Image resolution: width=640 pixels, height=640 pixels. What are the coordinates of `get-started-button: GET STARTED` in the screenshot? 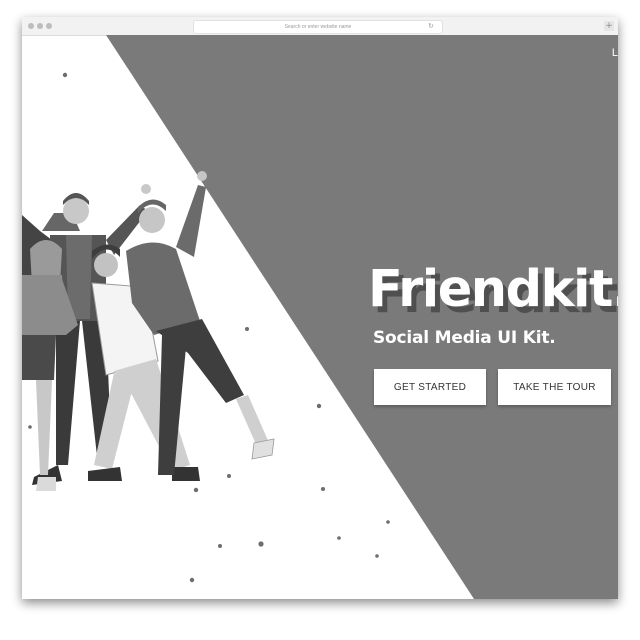 It's located at (430, 387).